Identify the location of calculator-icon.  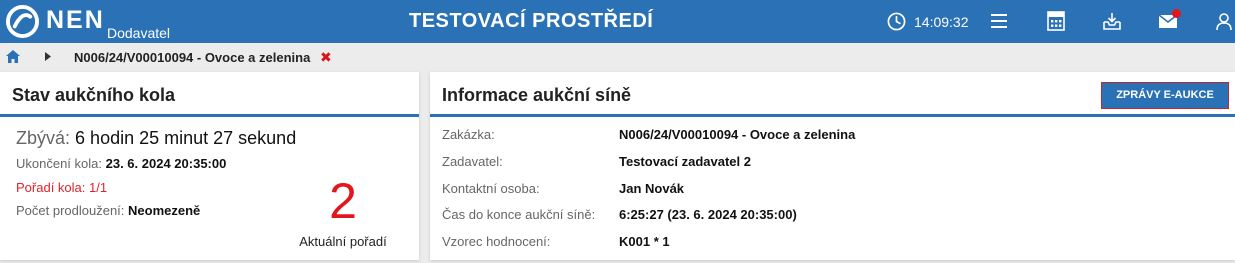
(1056, 21).